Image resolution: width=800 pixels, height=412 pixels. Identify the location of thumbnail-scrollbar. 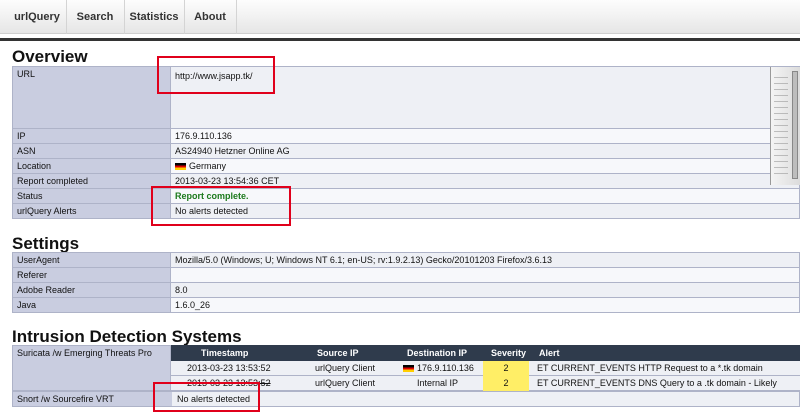
(795, 125).